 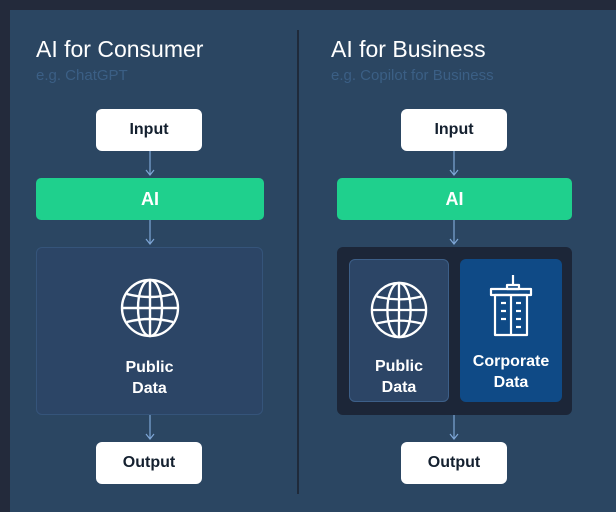 I want to click on consumer-output-label: Output, so click(x=149, y=462).